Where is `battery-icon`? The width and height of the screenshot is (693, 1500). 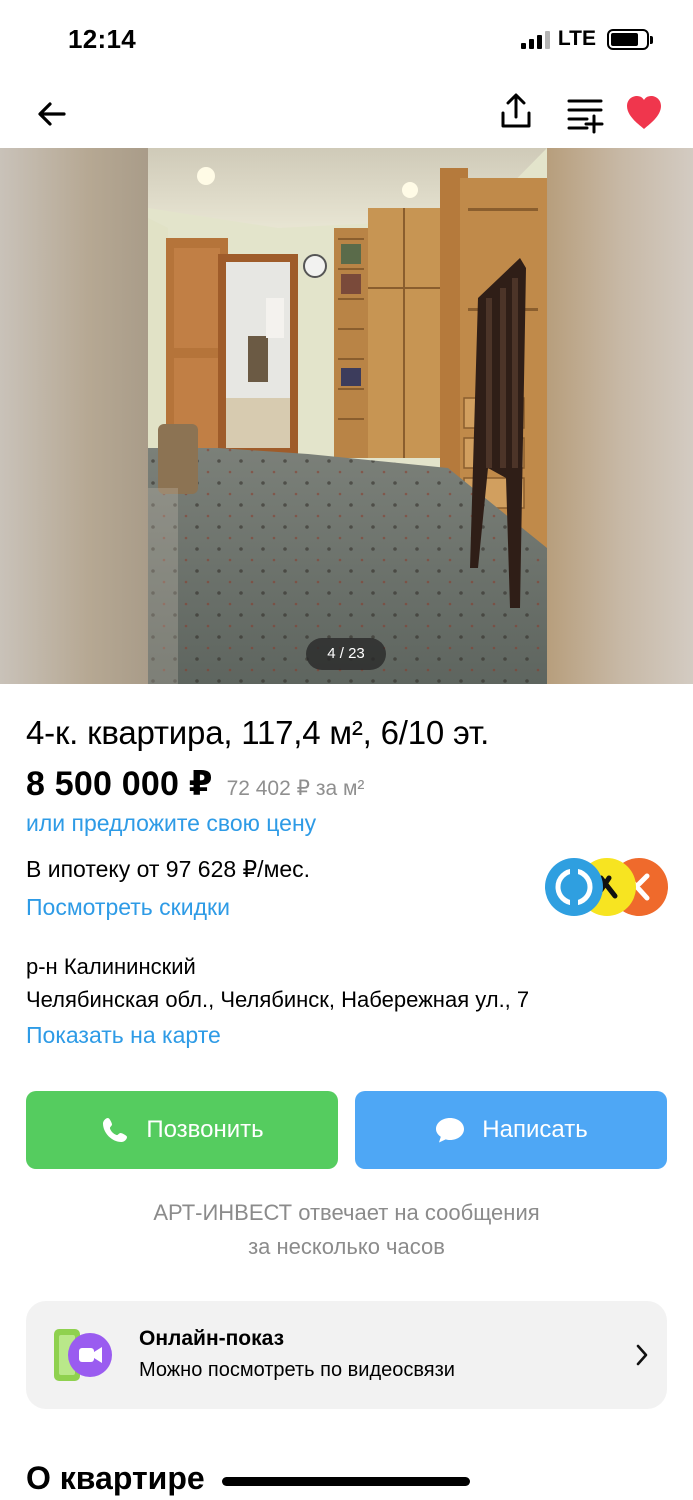
battery-icon is located at coordinates (630, 39).